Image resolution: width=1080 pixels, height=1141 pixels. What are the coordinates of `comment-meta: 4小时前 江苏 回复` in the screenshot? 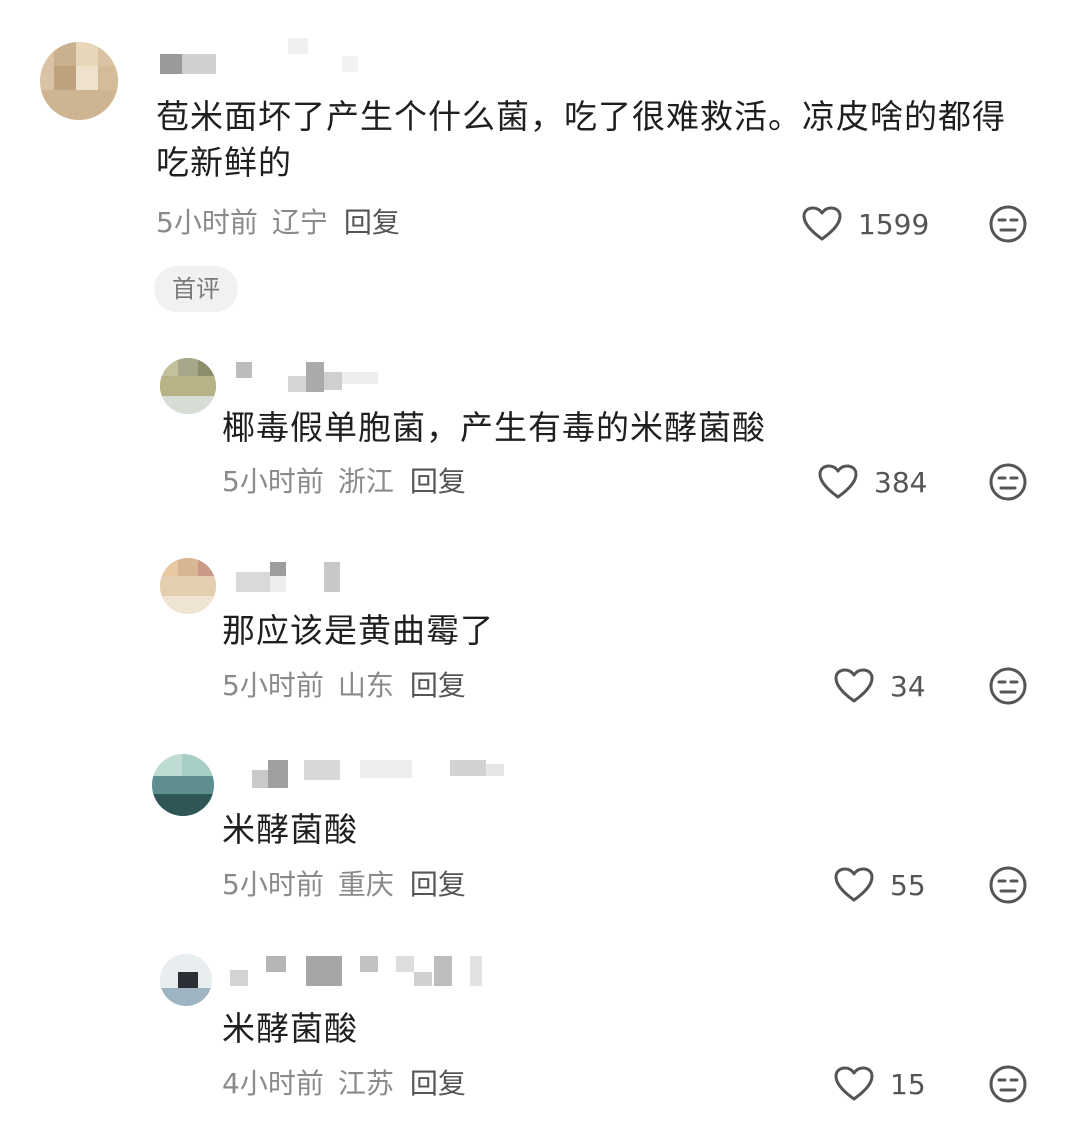 It's located at (344, 1084).